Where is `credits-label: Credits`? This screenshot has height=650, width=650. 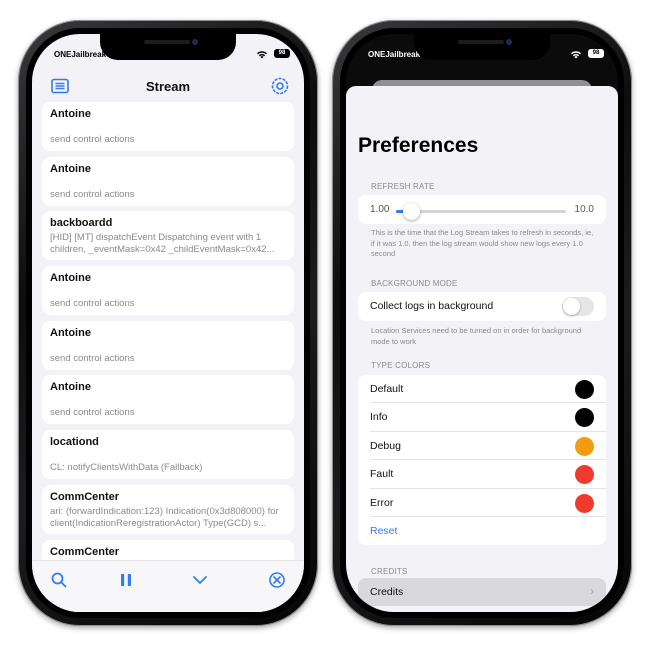 credits-label: Credits is located at coordinates (387, 592).